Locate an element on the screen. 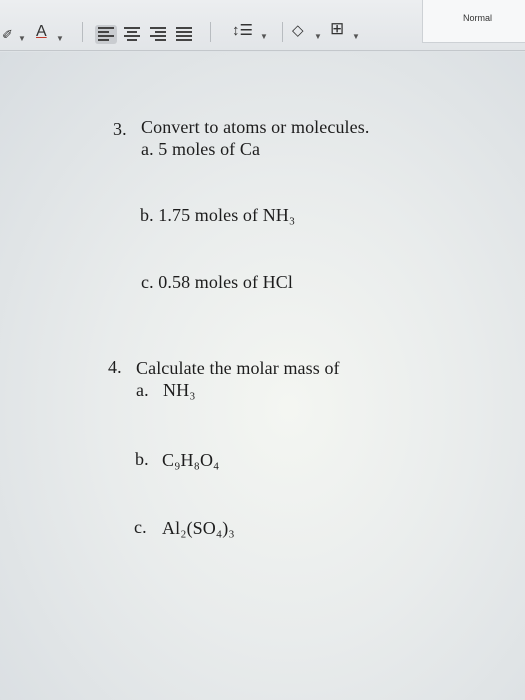 The height and width of the screenshot is (700, 525). align-left-icon is located at coordinates (106, 34).